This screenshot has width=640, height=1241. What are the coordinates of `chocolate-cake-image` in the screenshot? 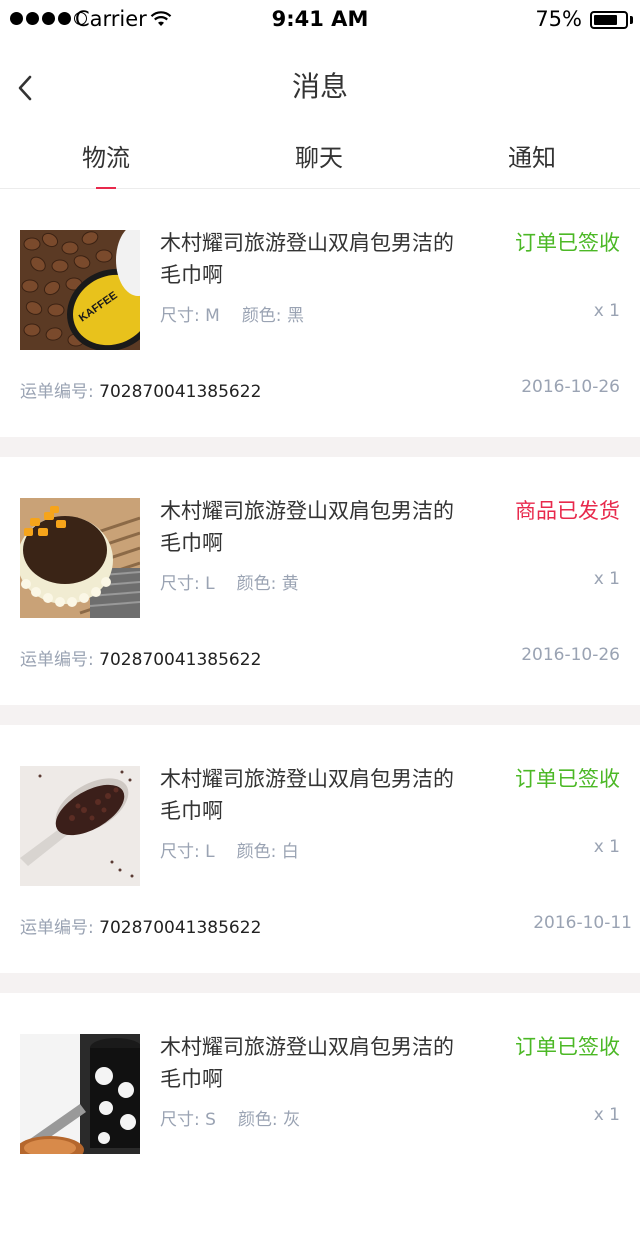 It's located at (80, 558).